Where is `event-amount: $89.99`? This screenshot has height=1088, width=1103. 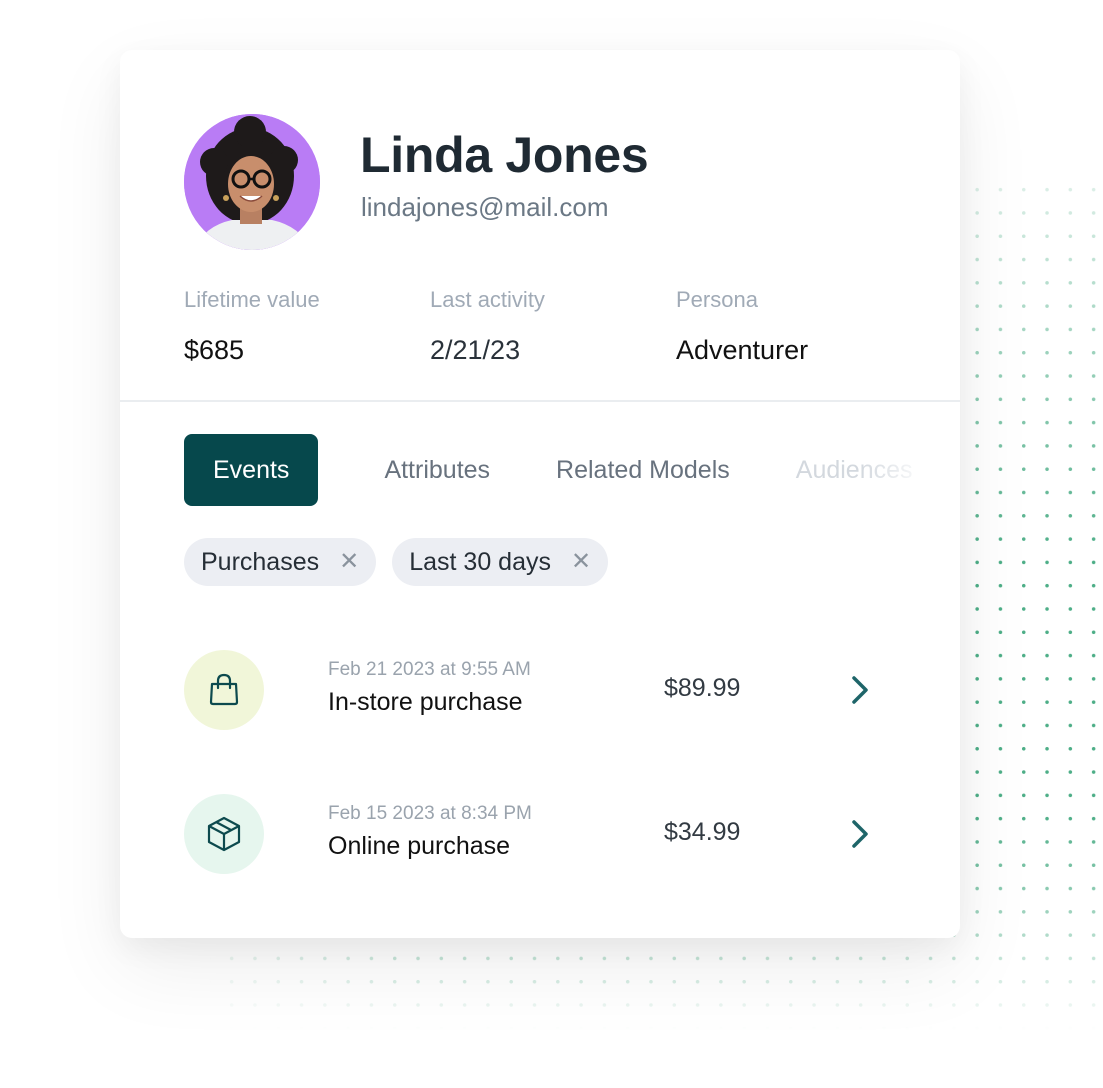 event-amount: $89.99 is located at coordinates (702, 688).